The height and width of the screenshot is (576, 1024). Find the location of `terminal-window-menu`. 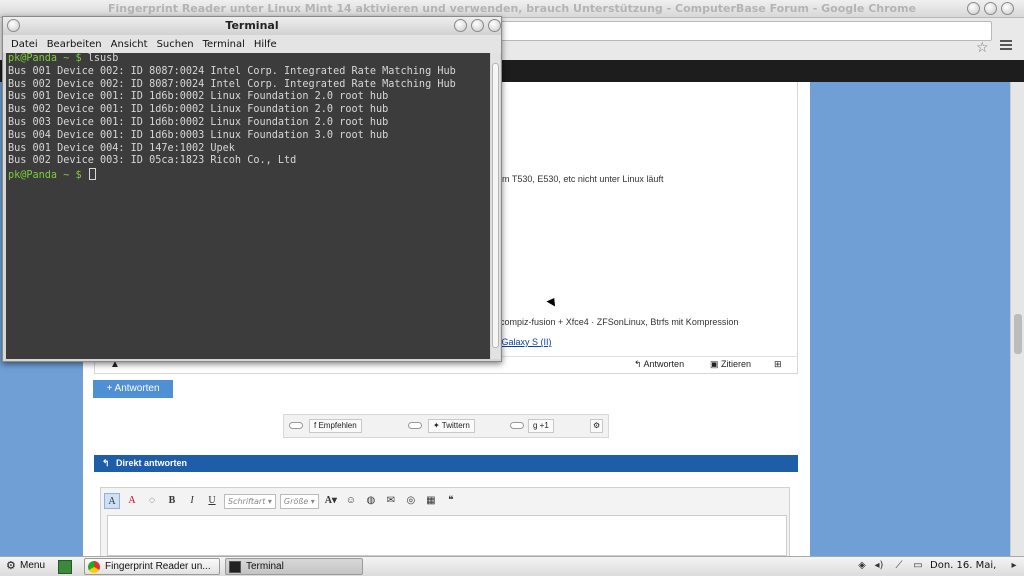

terminal-window-menu is located at coordinates (13, 25).